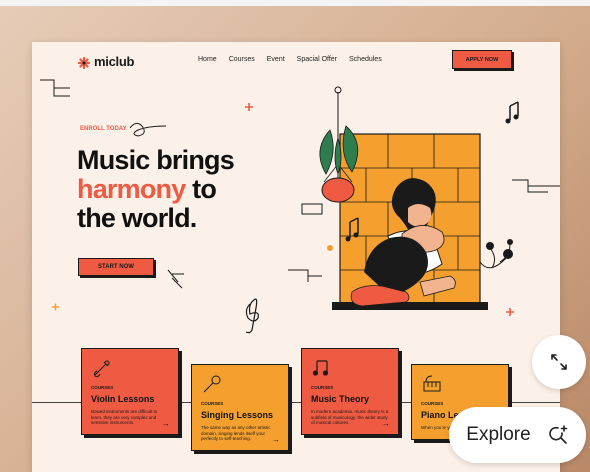  I want to click on music-notes-icon, so click(322, 368).